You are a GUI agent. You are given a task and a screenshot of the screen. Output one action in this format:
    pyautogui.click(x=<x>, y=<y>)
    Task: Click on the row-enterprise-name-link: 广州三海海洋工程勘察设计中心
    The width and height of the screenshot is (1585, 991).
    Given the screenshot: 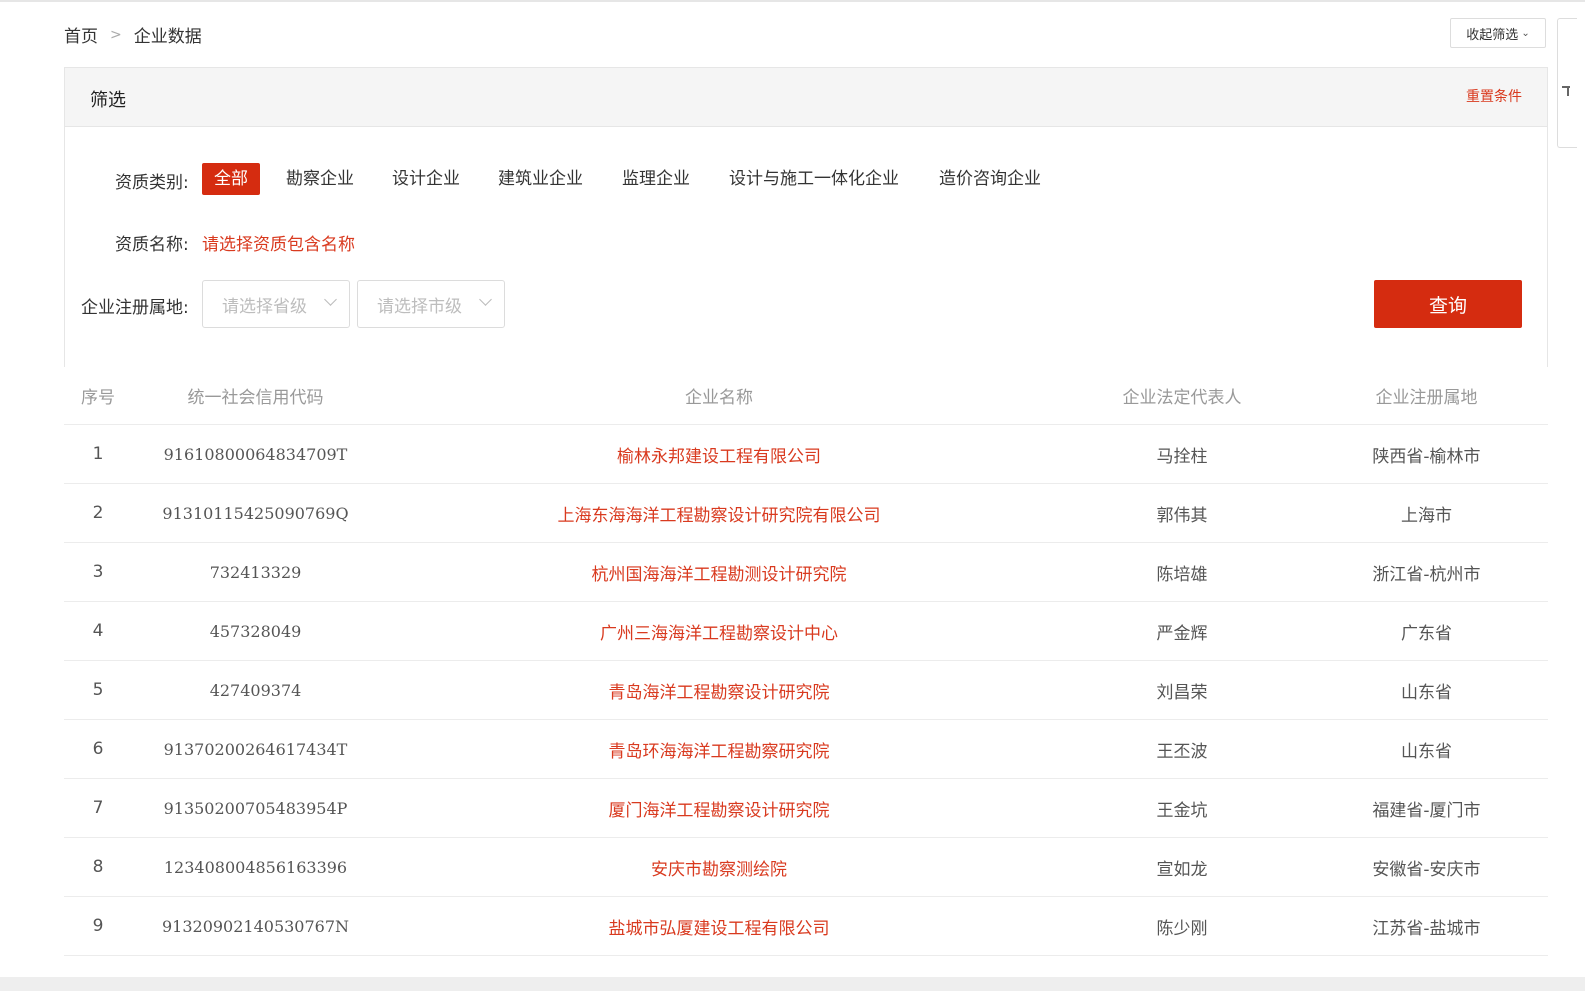 What is the action you would take?
    pyautogui.click(x=719, y=631)
    